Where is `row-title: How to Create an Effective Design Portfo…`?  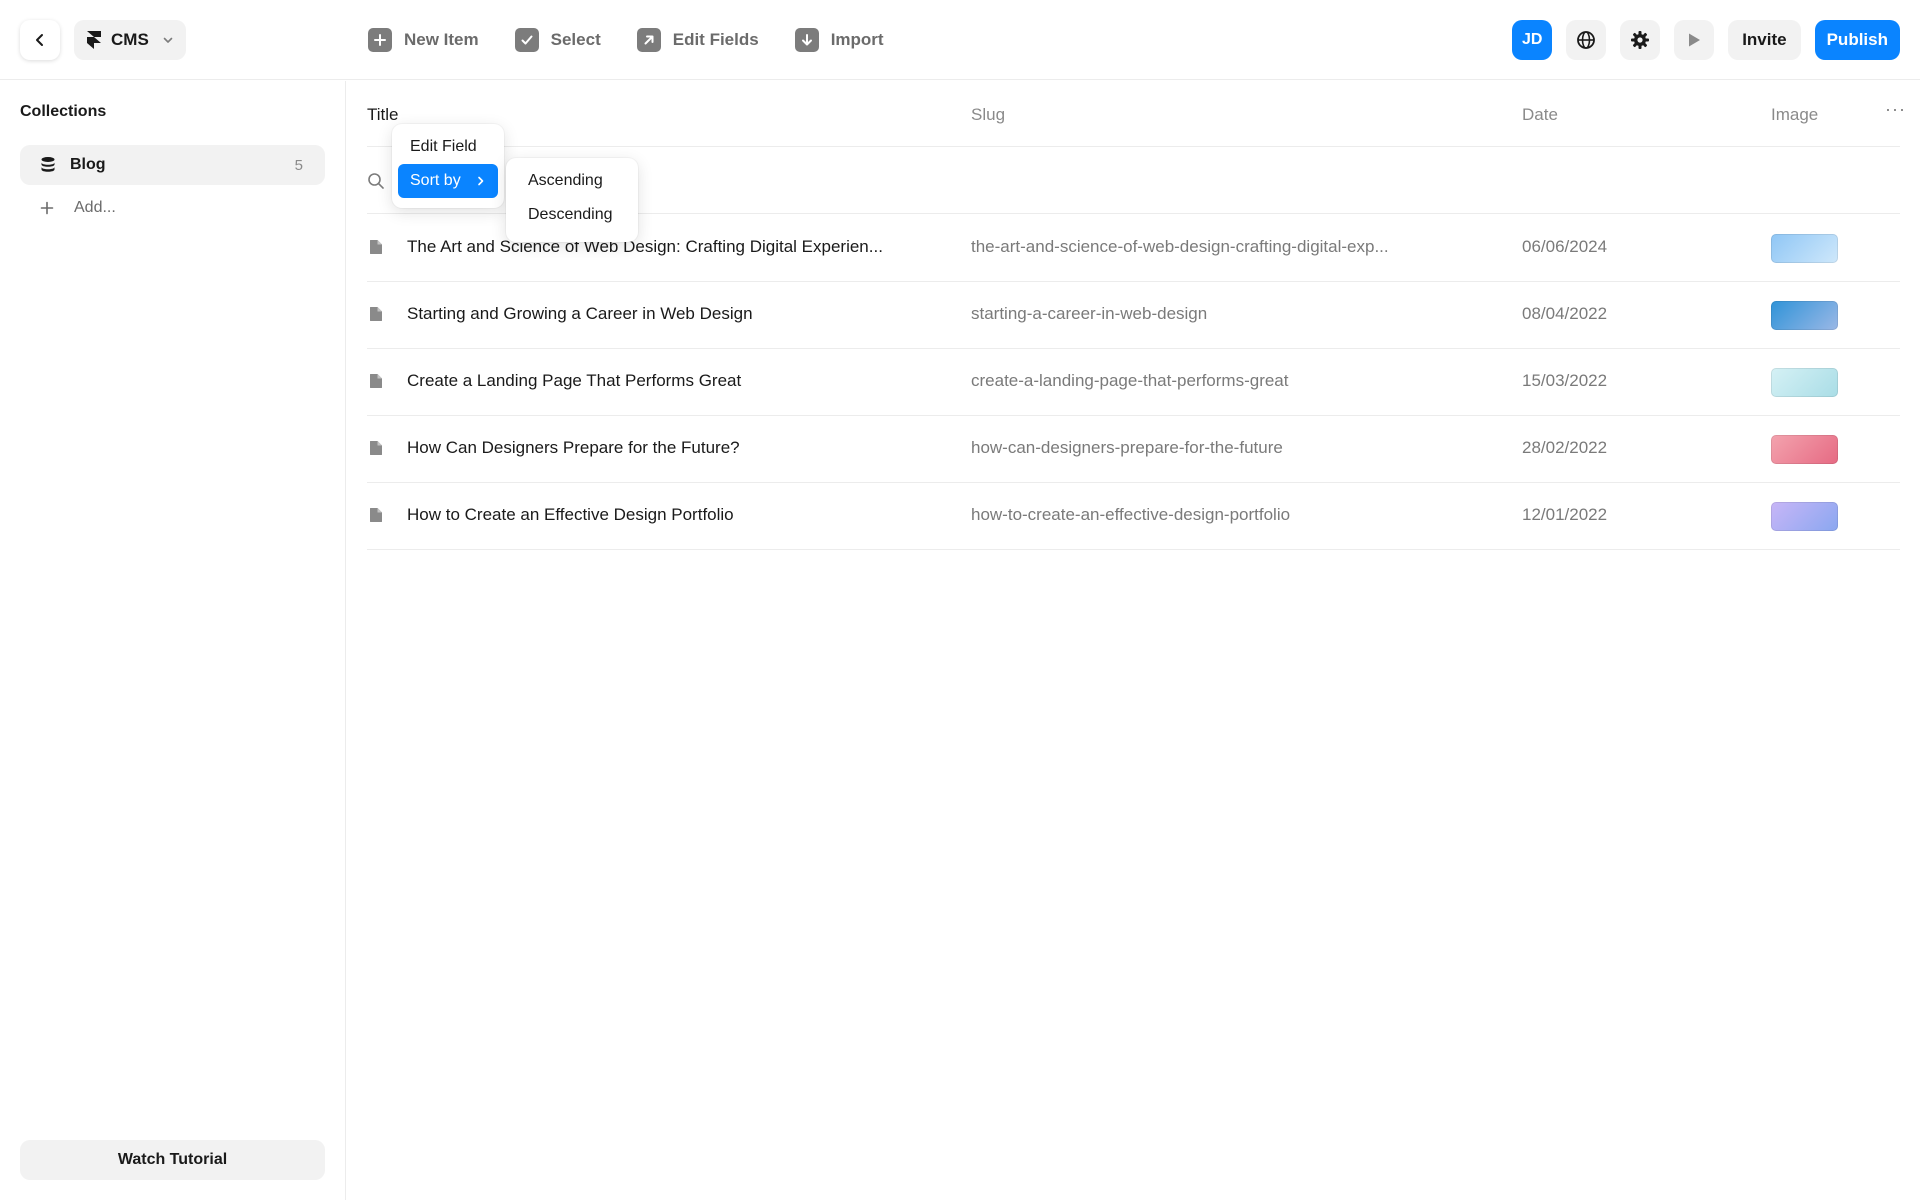 row-title: How to Create an Effective Design Portfo… is located at coordinates (570, 514).